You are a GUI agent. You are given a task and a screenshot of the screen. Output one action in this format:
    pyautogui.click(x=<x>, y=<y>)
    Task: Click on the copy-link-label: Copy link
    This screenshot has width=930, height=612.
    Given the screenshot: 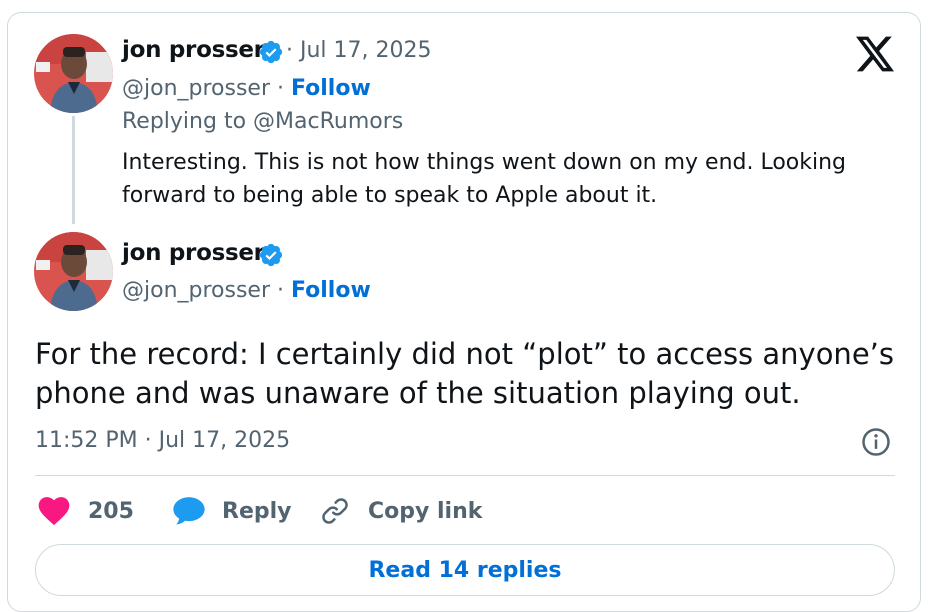 What is the action you would take?
    pyautogui.click(x=425, y=511)
    